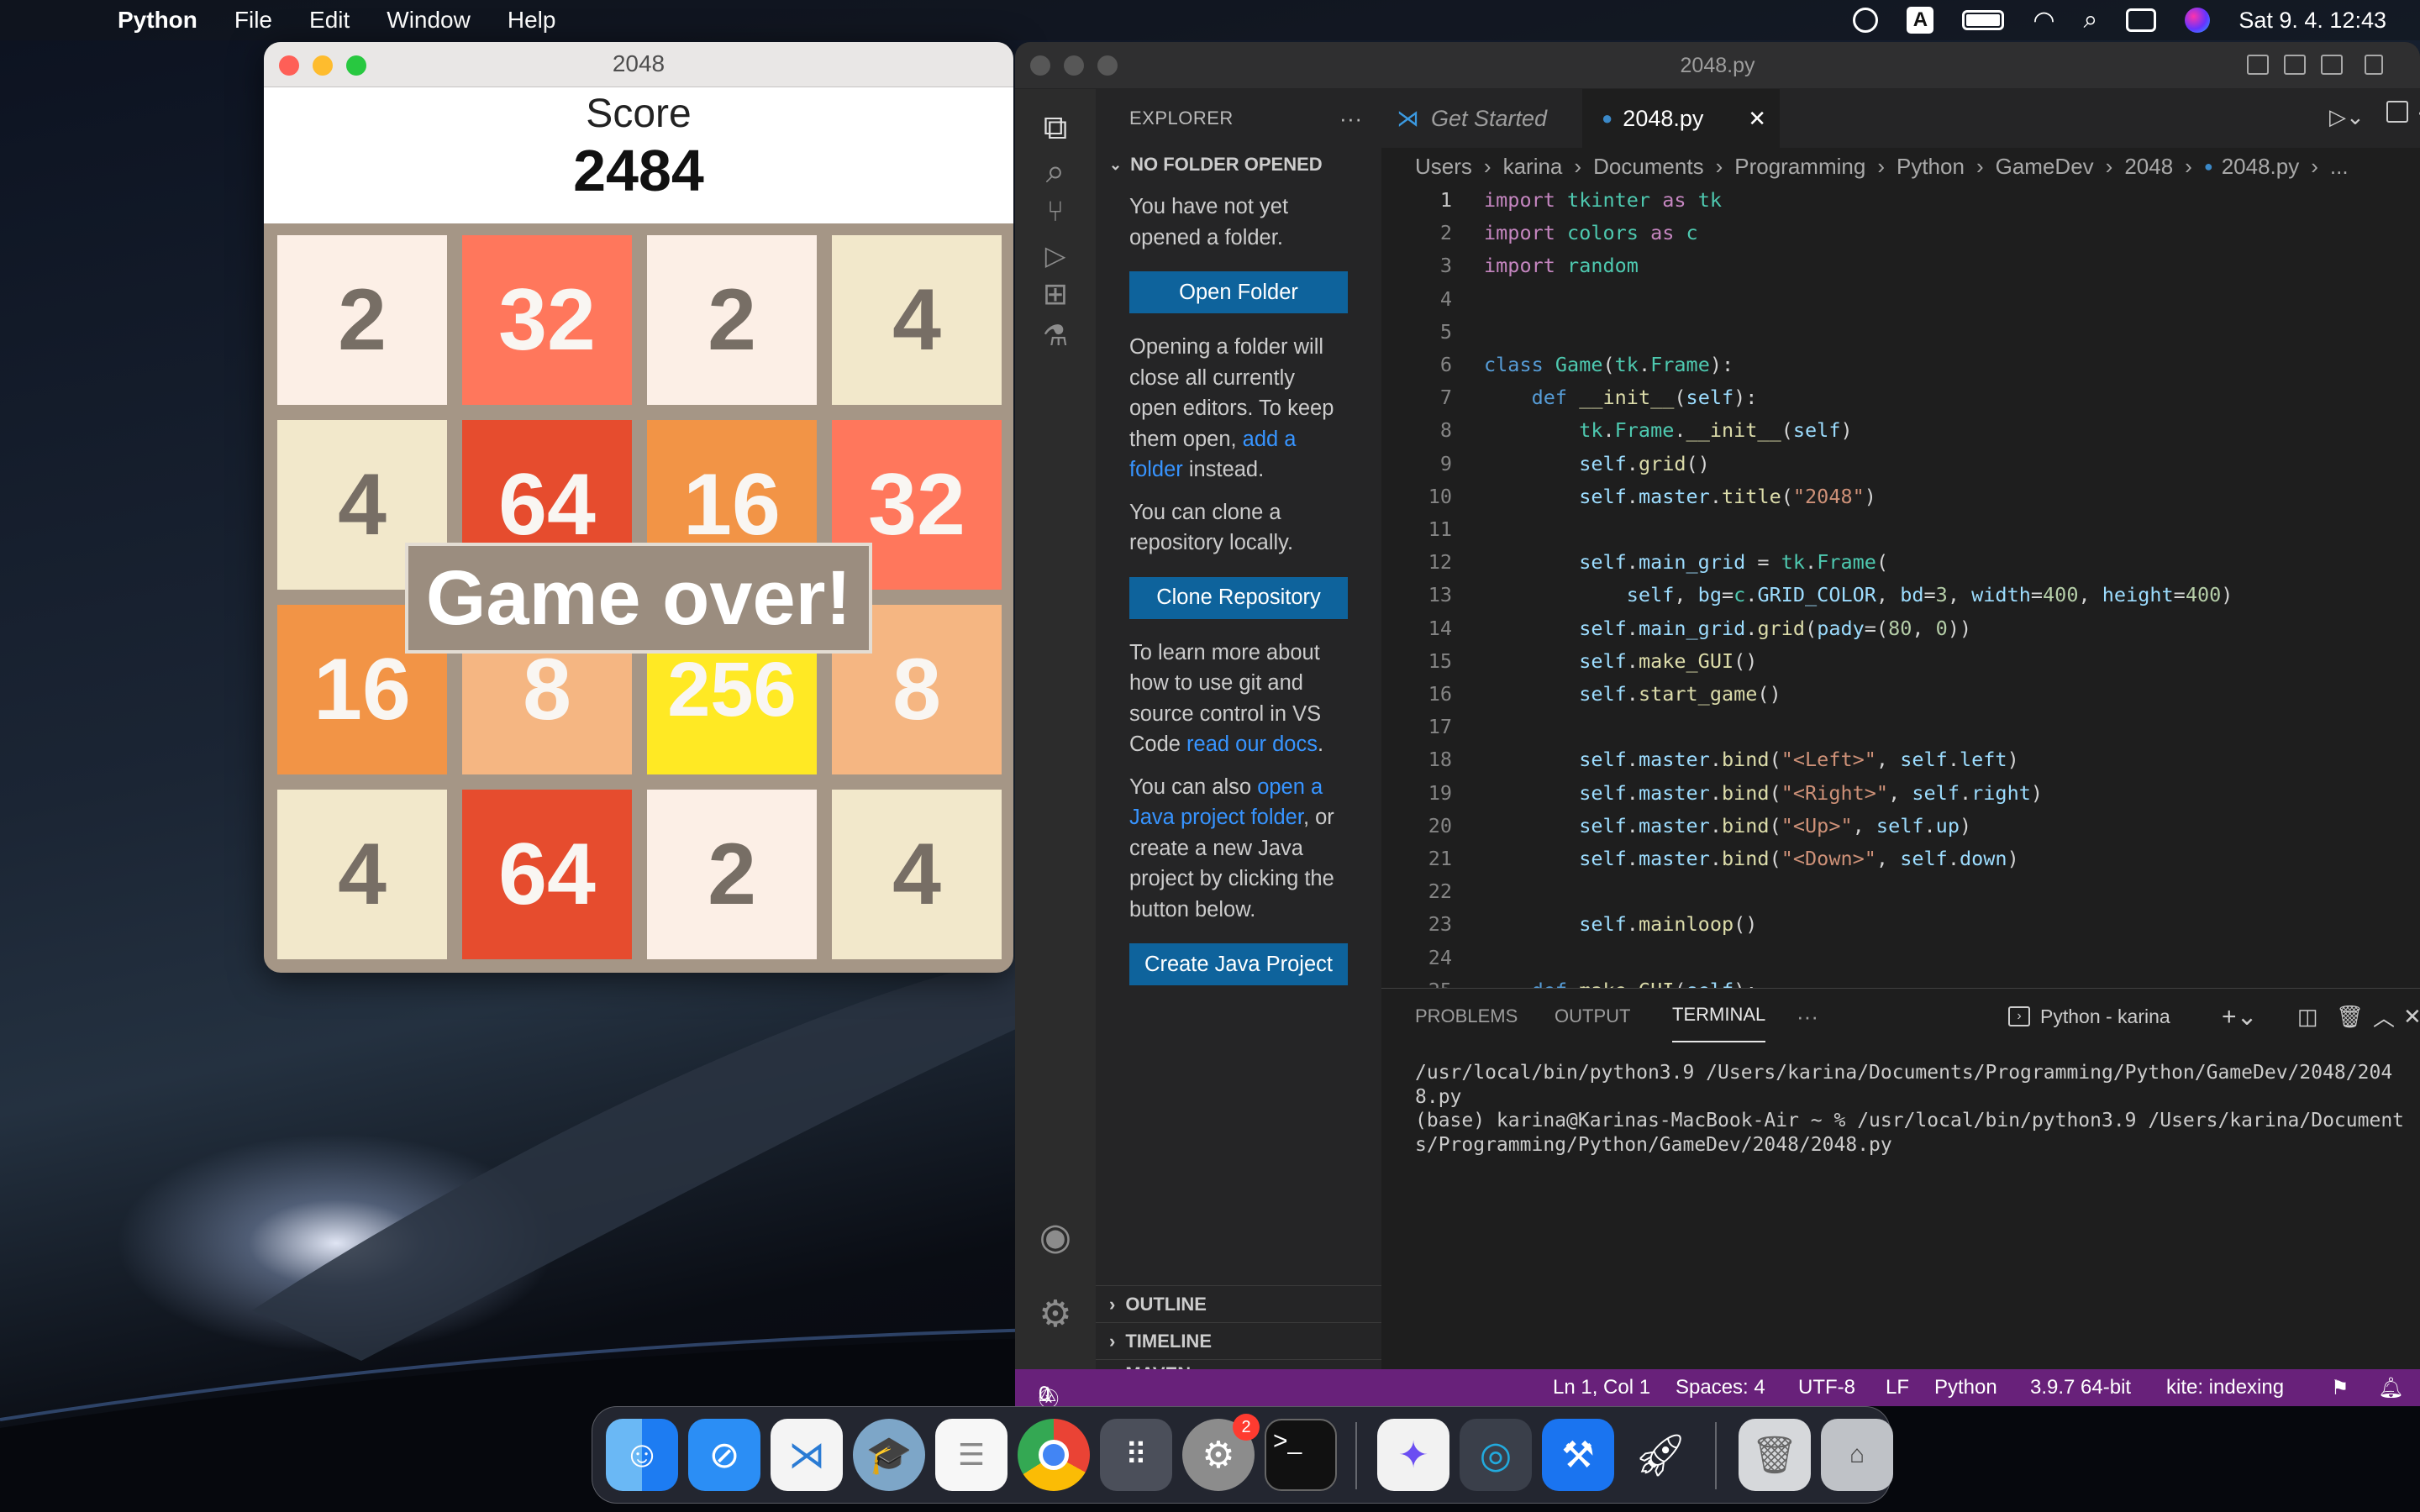  What do you see at coordinates (1621, 983) in the screenshot?
I see `code-line: def make_GUI(self):` at bounding box center [1621, 983].